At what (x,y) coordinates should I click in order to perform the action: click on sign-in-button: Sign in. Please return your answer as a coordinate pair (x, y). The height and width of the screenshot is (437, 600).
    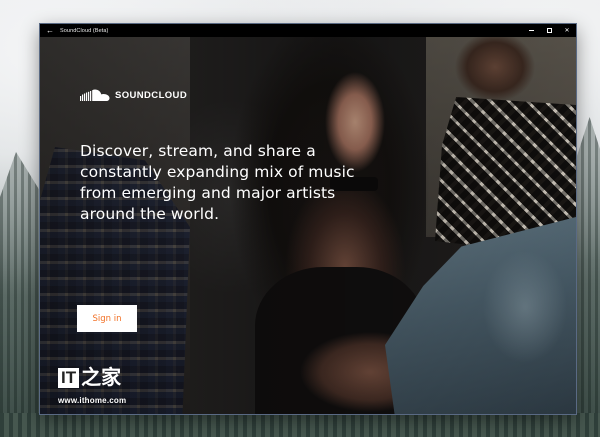
    Looking at the image, I should click on (107, 318).